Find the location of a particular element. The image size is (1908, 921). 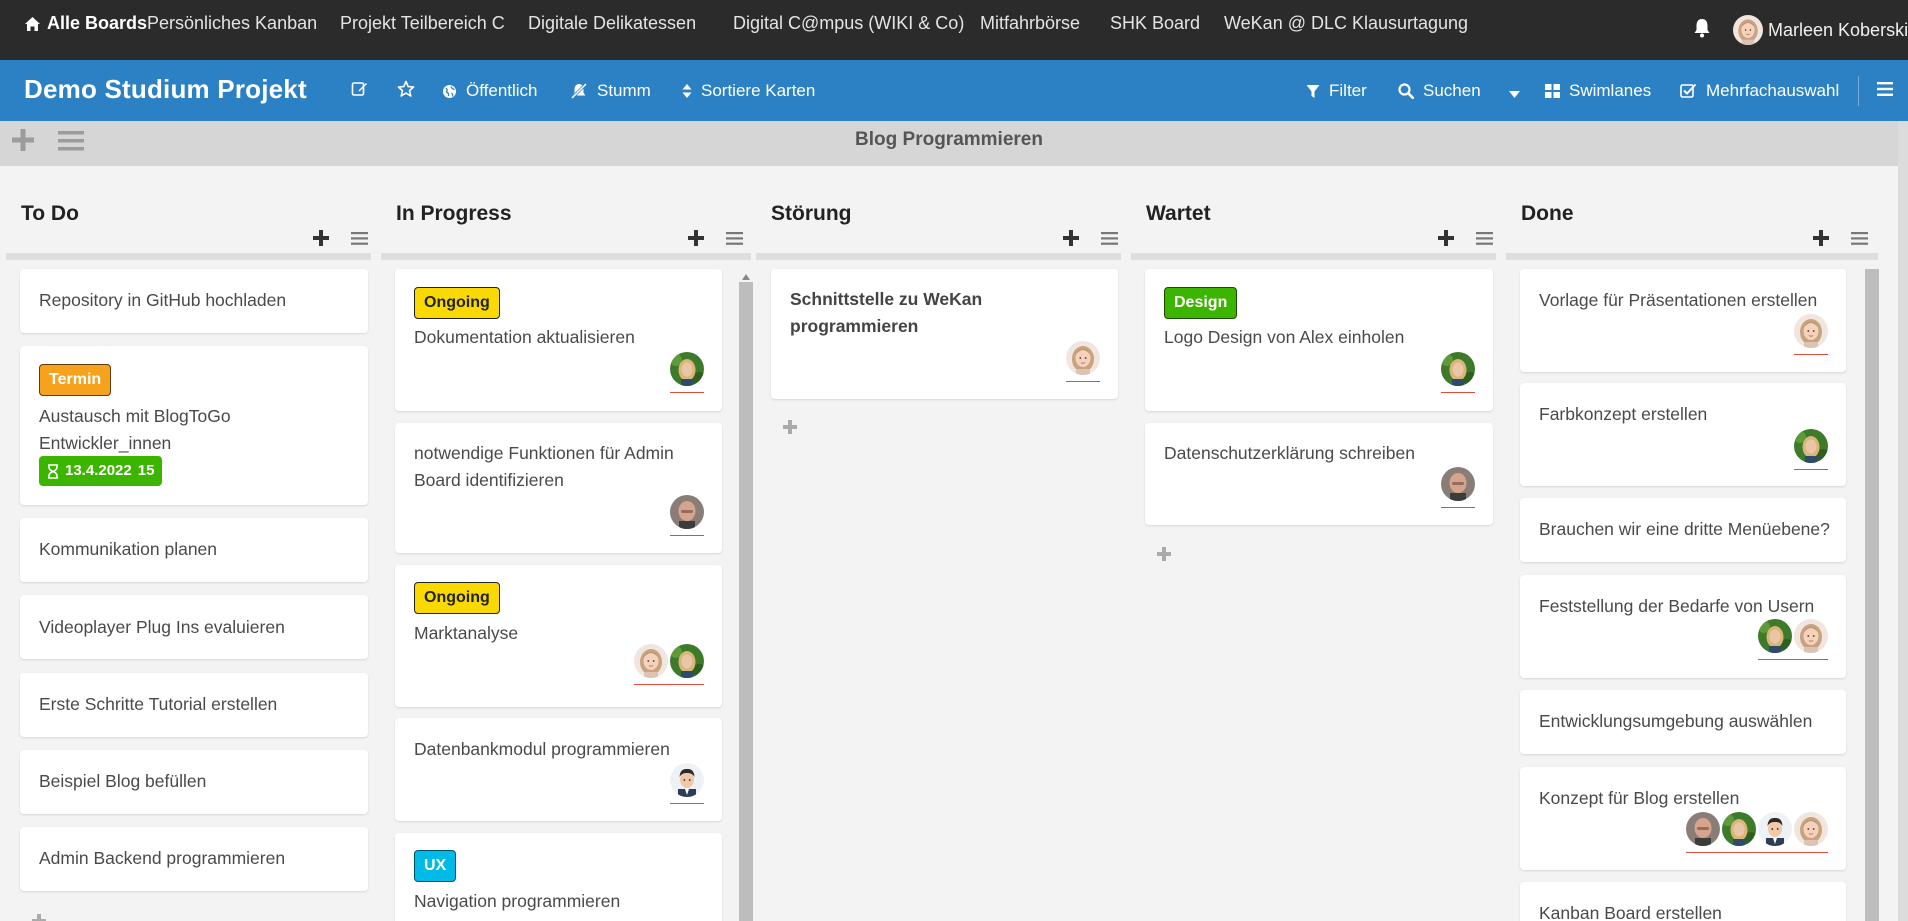

list-scrollbar is located at coordinates (1872, 595).